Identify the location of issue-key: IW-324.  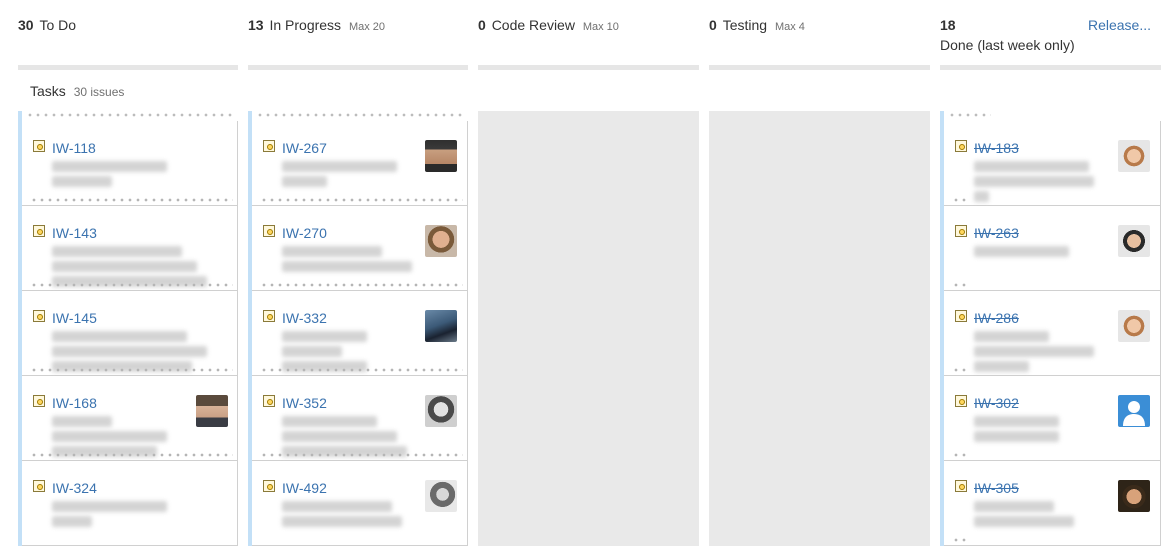
(74, 488).